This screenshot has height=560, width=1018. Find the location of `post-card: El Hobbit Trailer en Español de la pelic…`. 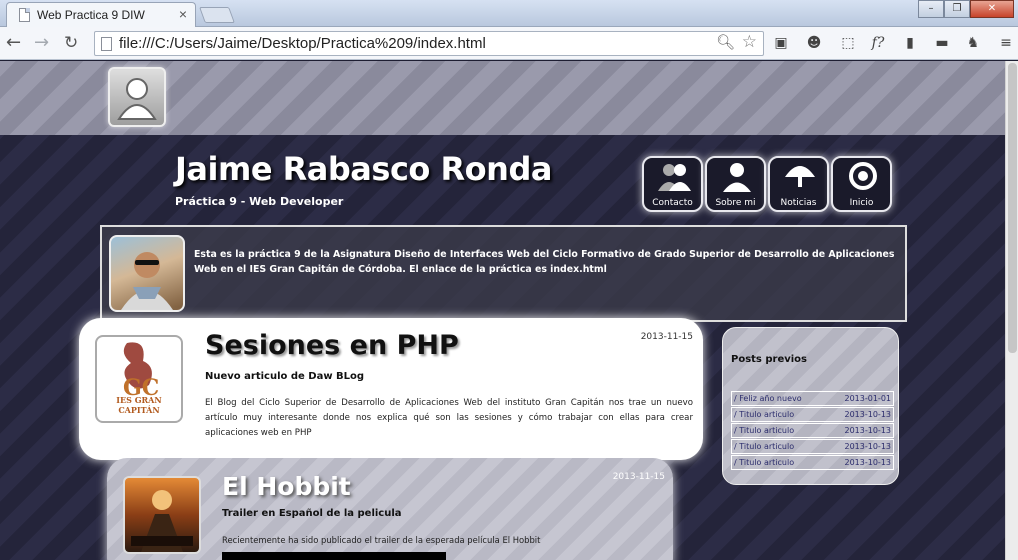

post-card: El Hobbit Trailer en Español de la pelic… is located at coordinates (390, 509).